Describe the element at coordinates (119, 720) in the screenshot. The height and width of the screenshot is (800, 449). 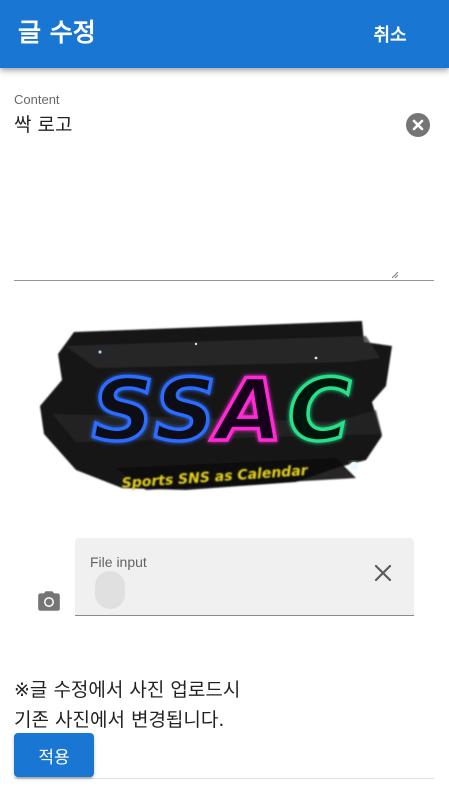
I see `notice-line-2: 기존 사진에서 변경됩니다.` at that location.